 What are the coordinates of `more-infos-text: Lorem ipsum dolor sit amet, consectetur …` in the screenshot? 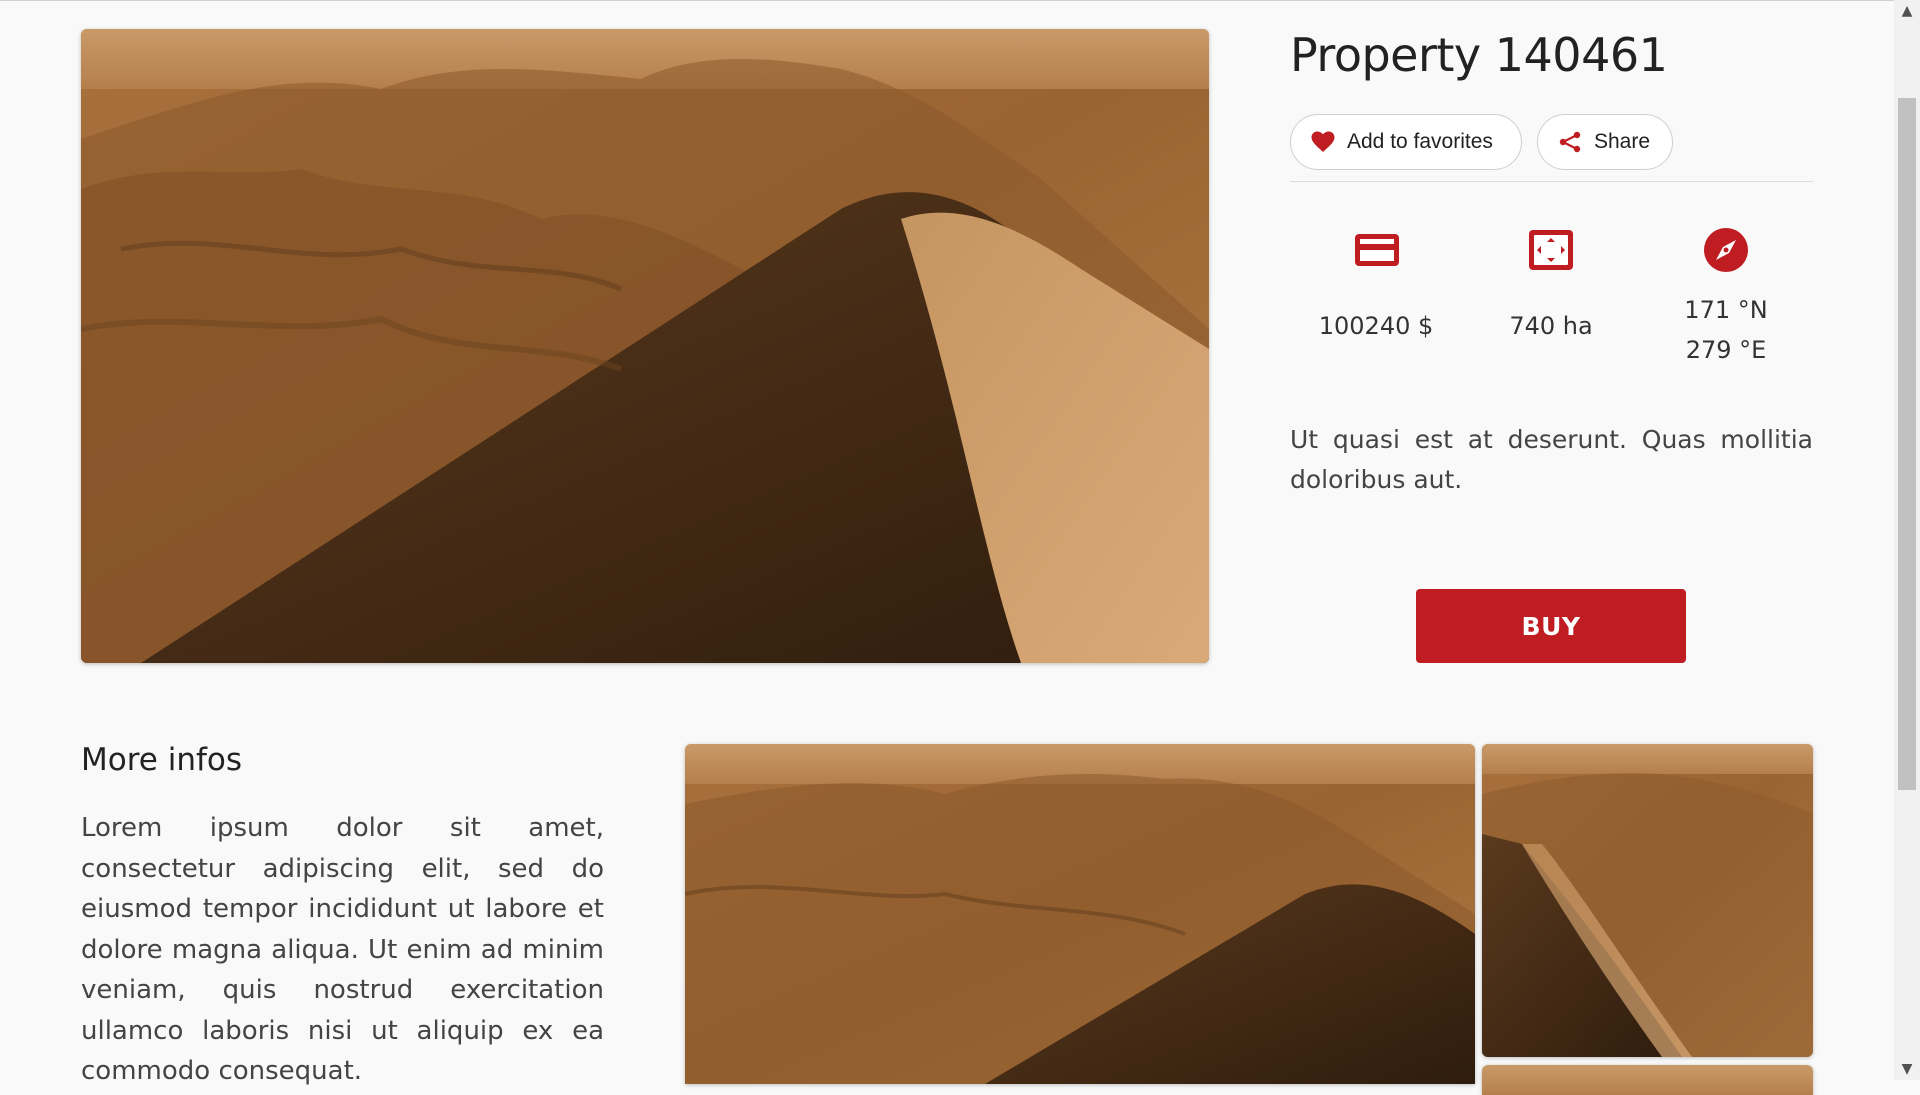 It's located at (342, 949).